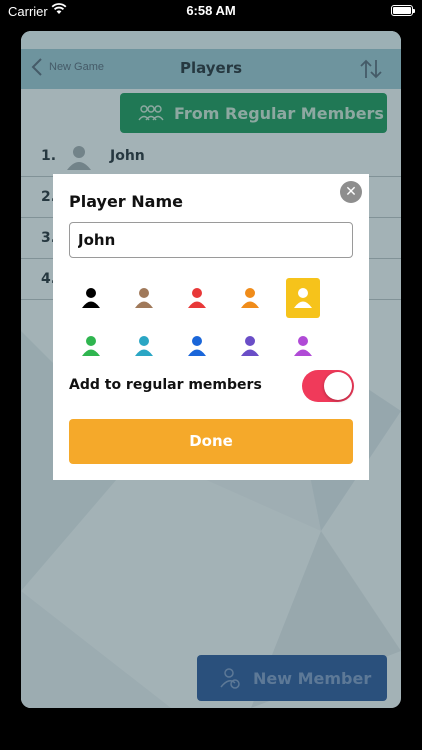 The width and height of the screenshot is (422, 750). I want to click on clock: 6:58 AM, so click(211, 10).